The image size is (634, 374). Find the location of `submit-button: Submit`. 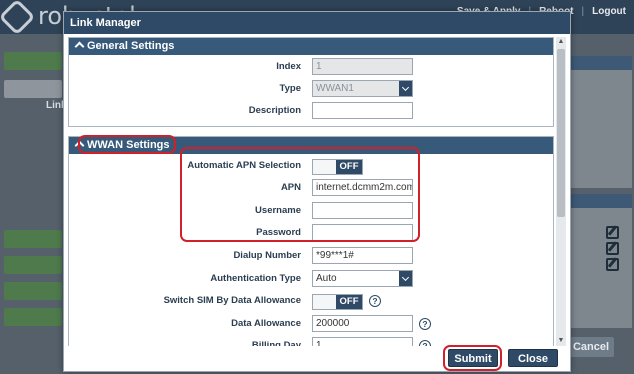

submit-button: Submit is located at coordinates (473, 358).